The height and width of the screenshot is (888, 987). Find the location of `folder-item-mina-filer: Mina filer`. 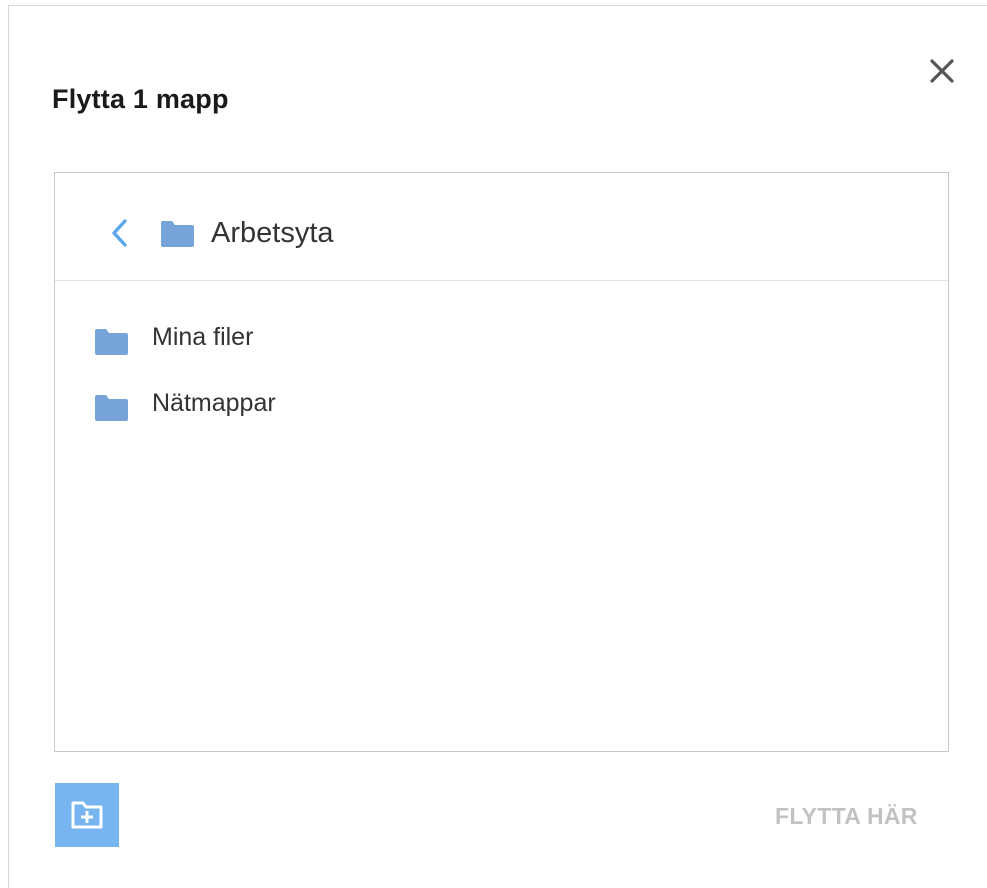

folder-item-mina-filer: Mina filer is located at coordinates (501, 340).